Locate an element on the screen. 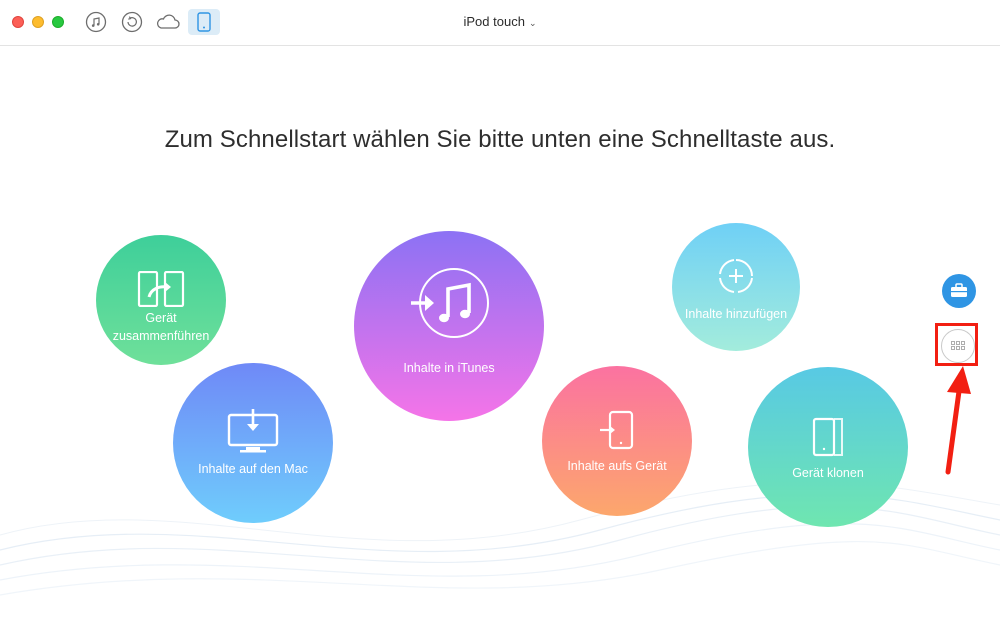 The image size is (1000, 620). content-to-mac-shortcut: Inhalte auf den Mac is located at coordinates (253, 443).